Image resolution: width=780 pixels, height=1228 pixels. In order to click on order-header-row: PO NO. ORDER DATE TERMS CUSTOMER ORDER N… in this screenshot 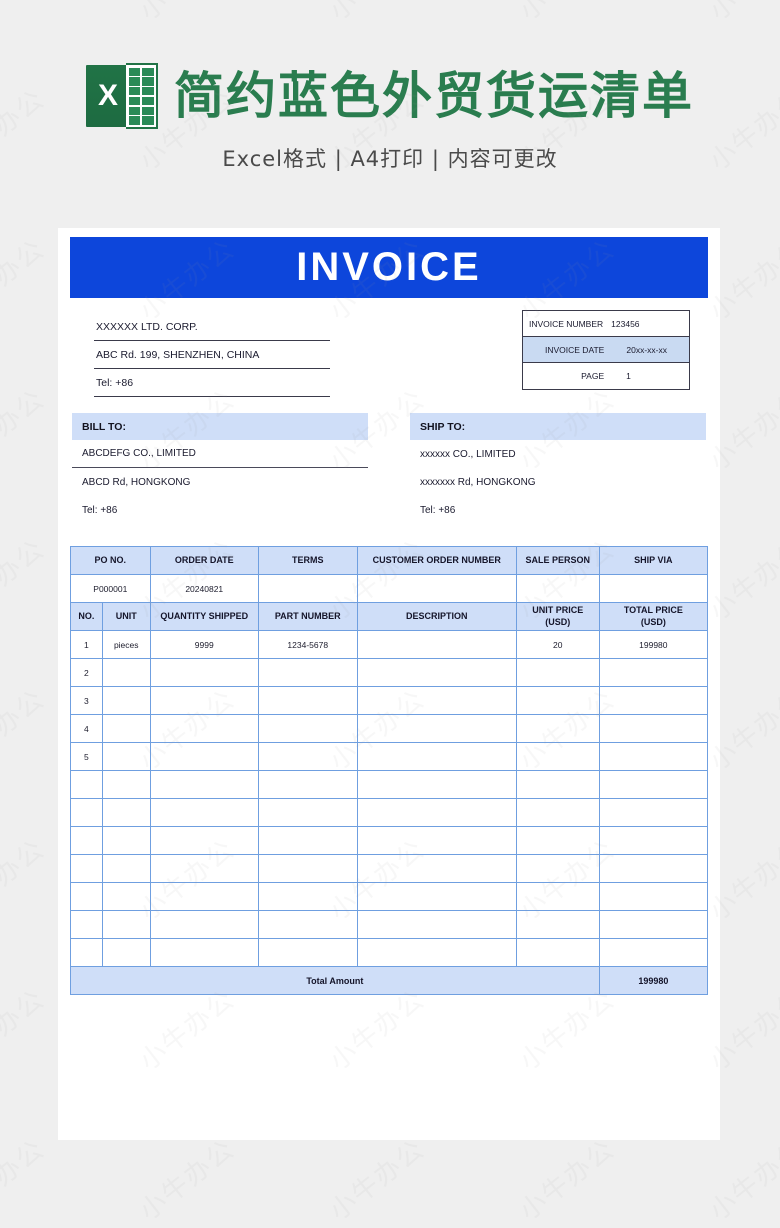, I will do `click(389, 561)`.